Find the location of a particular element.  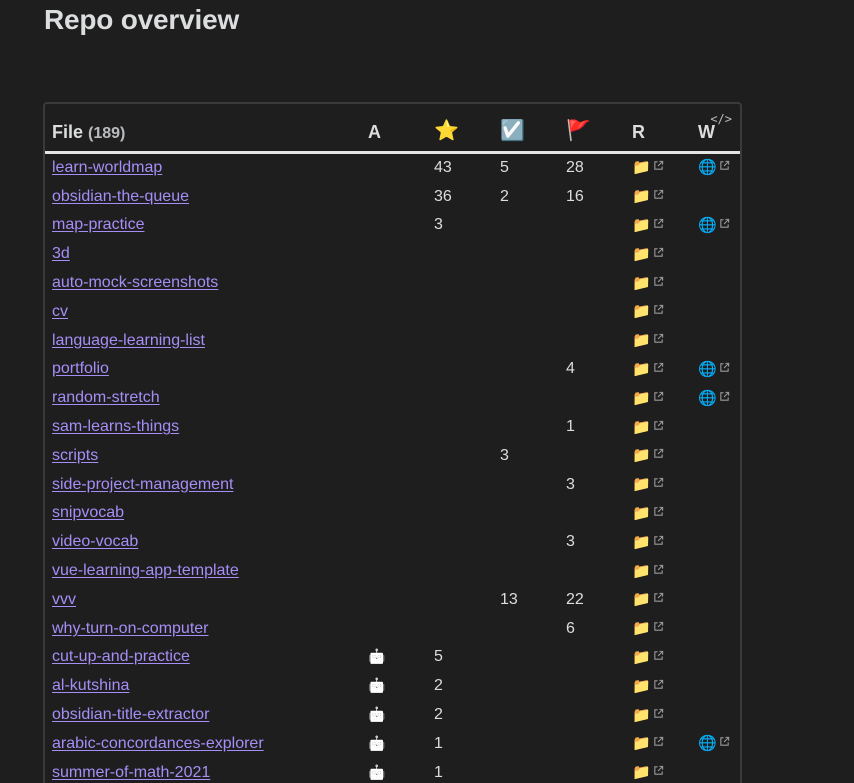

repo-link: vvv is located at coordinates (64, 599).